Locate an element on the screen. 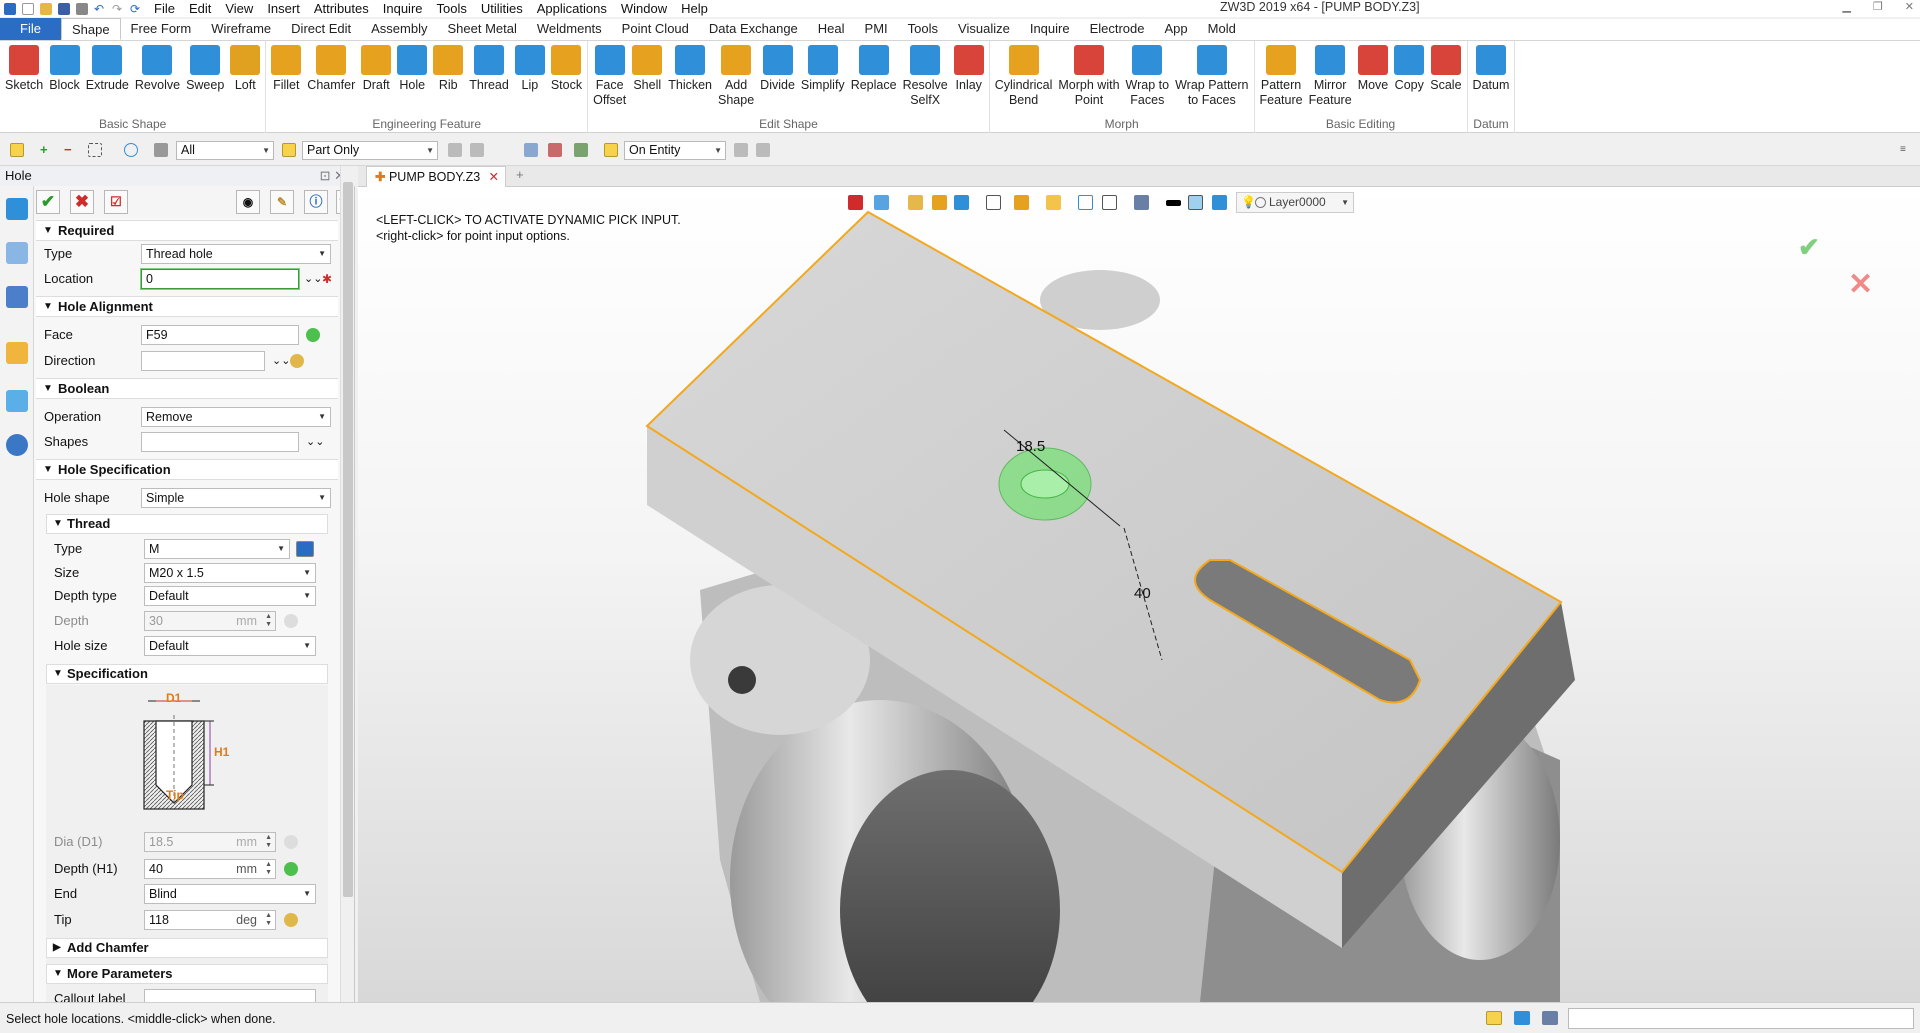  polygon-select-icon is located at coordinates (131, 150).